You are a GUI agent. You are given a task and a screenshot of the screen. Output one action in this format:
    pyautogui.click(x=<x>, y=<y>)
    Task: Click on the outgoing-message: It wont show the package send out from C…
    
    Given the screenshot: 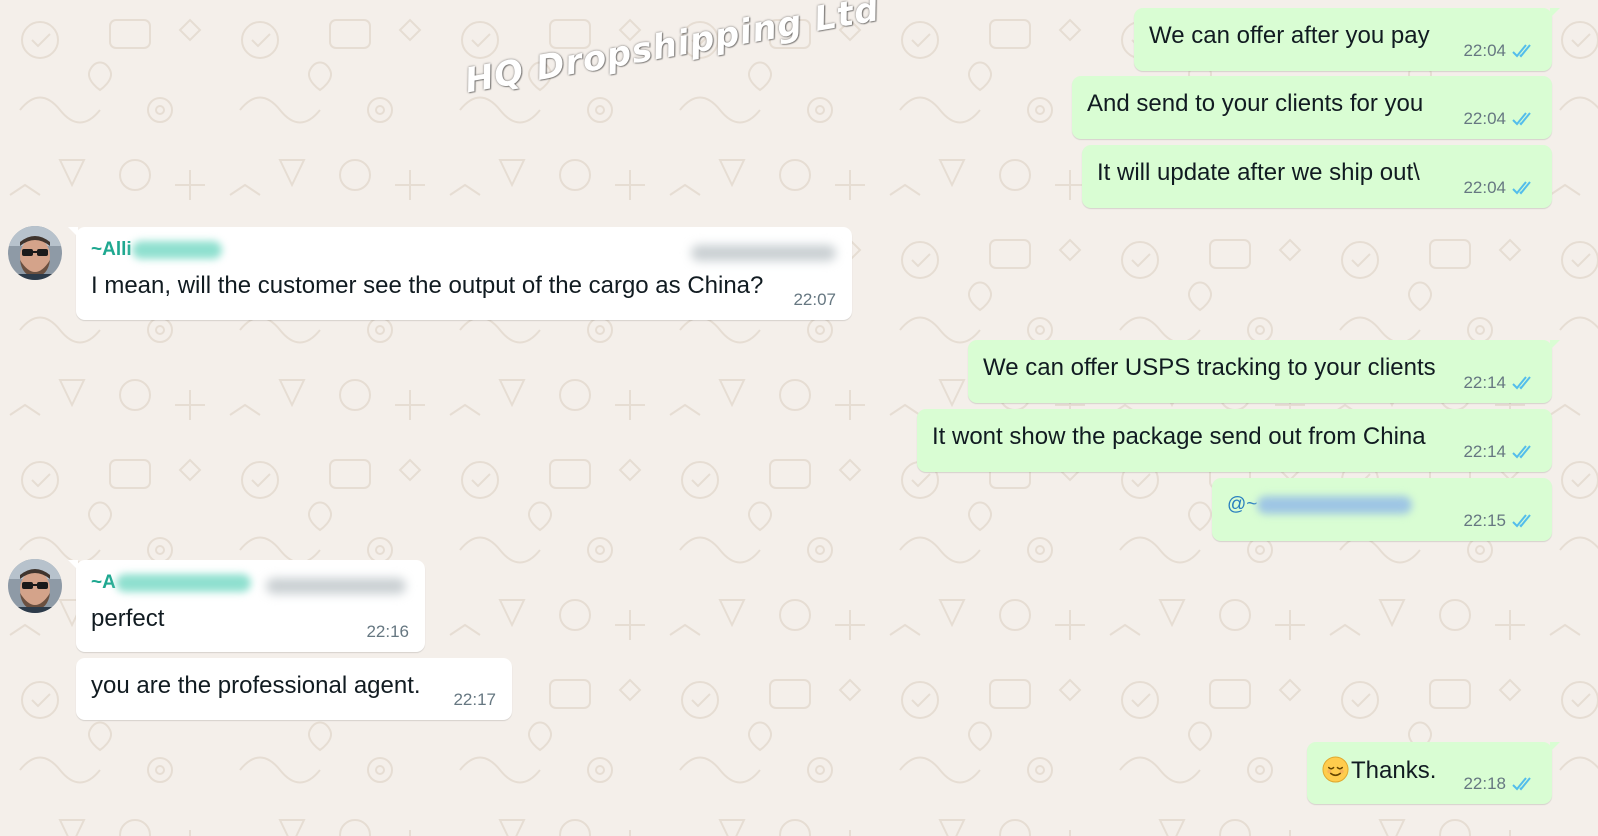 What is the action you would take?
    pyautogui.click(x=1234, y=440)
    